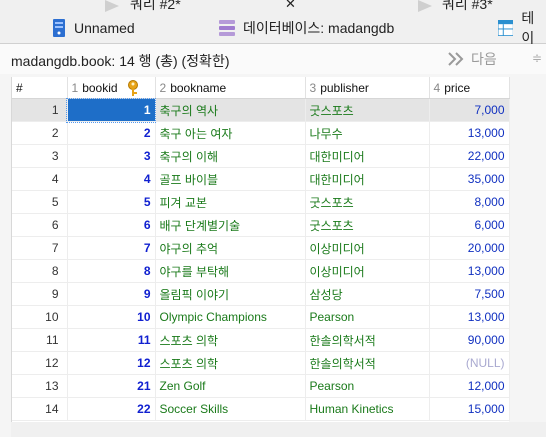  I want to click on bookname-cell: 축구의 이해, so click(230, 156).